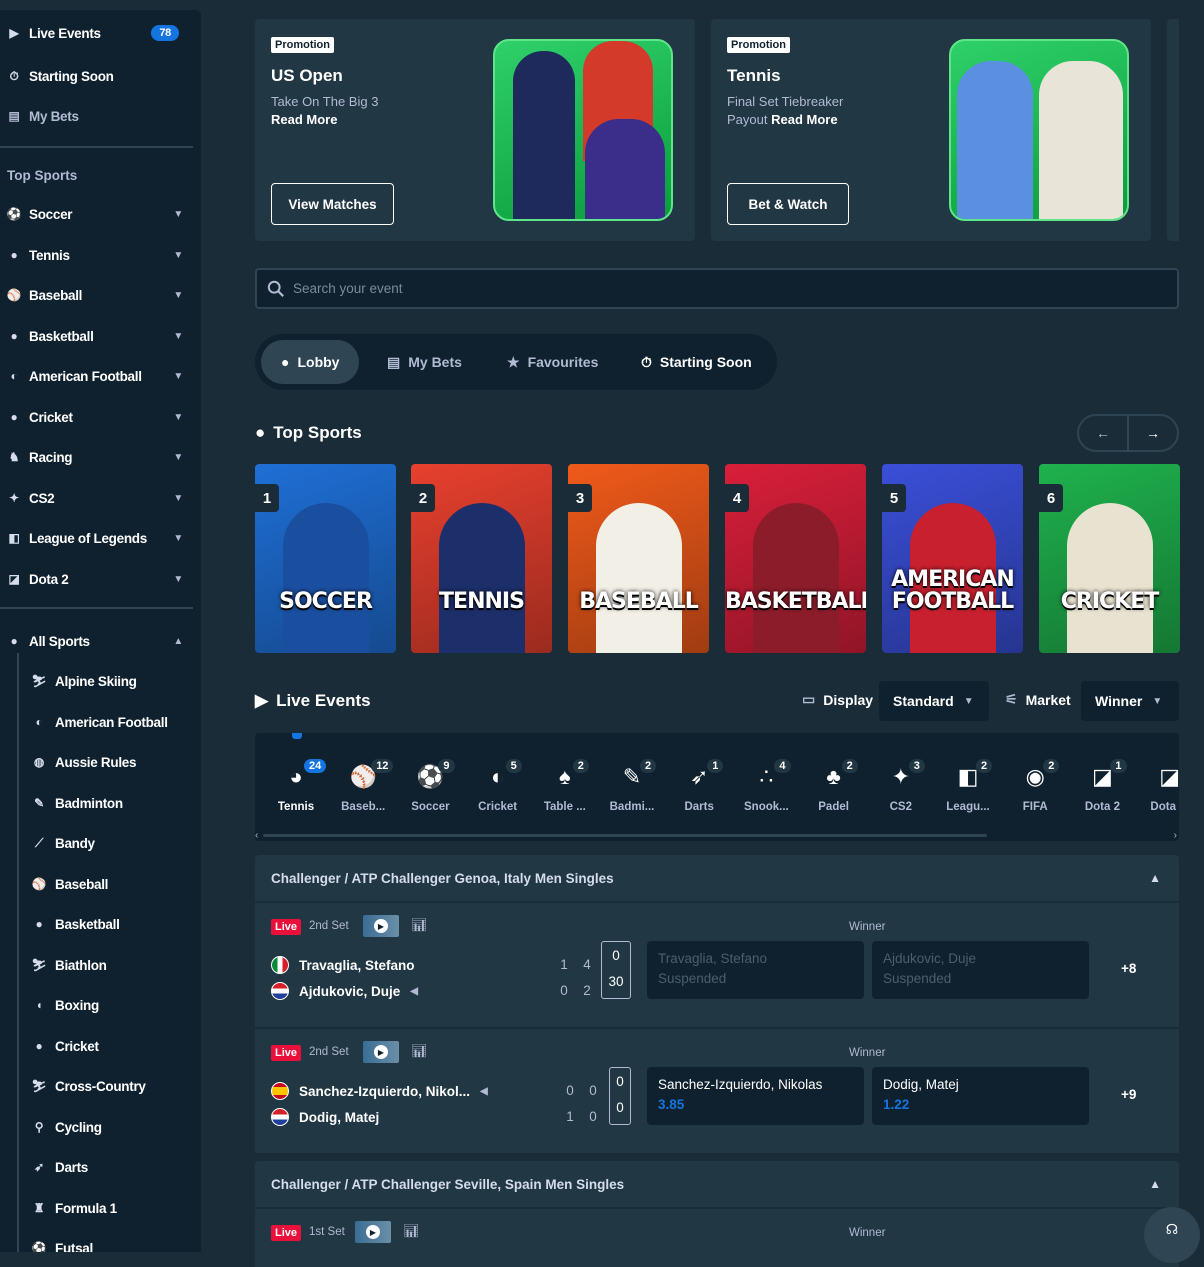 Image resolution: width=1204 pixels, height=1267 pixels. I want to click on sidebar-sub-cycling: ⚲ Cycling, so click(106, 1127).